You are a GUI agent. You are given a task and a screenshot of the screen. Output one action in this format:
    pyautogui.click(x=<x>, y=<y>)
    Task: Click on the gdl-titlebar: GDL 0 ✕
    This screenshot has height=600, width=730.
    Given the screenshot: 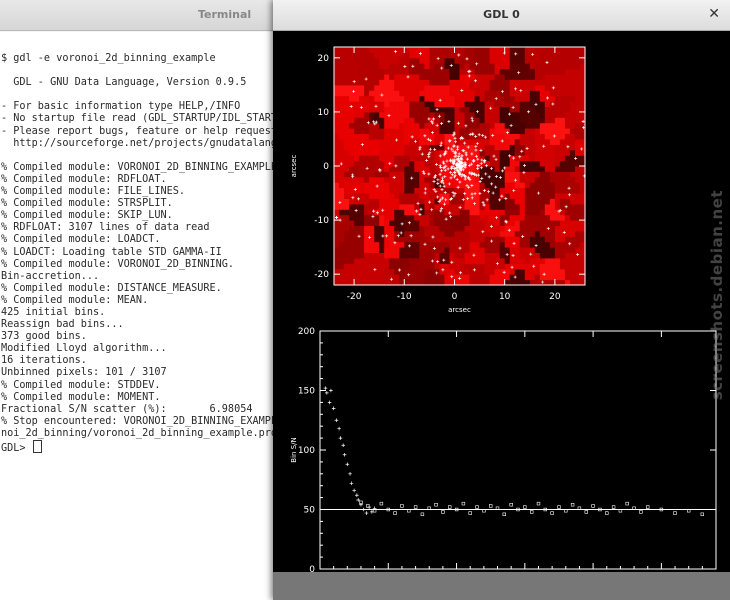 What is the action you would take?
    pyautogui.click(x=501, y=15)
    